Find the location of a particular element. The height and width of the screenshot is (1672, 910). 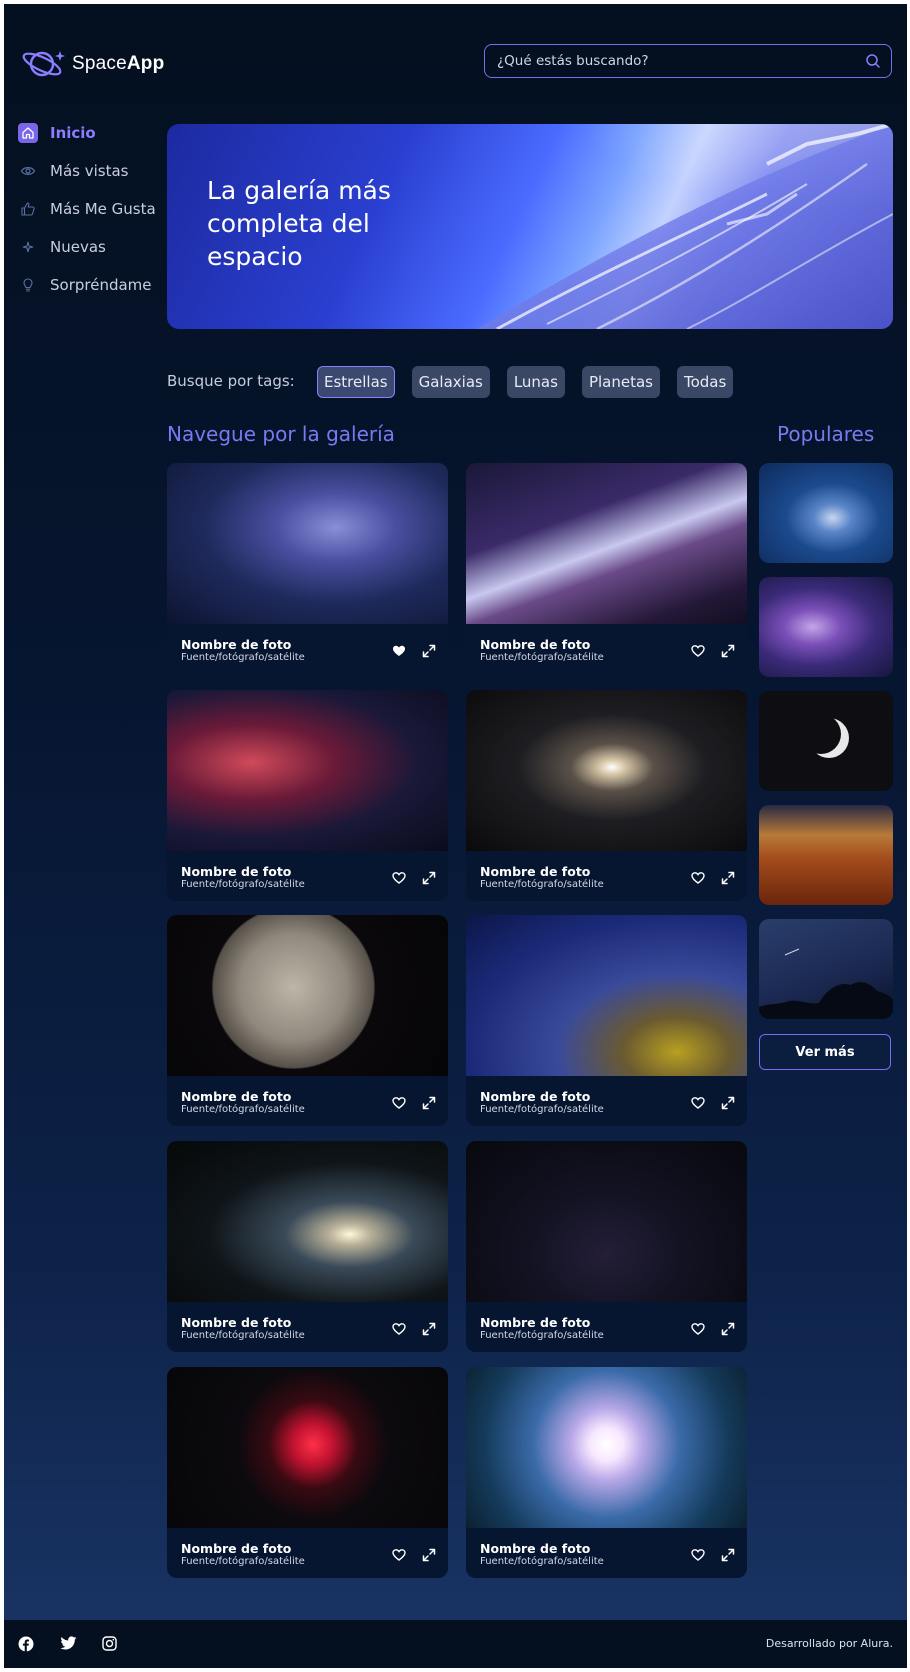

sidebar-item-nuevas: Nuevas is located at coordinates (87, 247).